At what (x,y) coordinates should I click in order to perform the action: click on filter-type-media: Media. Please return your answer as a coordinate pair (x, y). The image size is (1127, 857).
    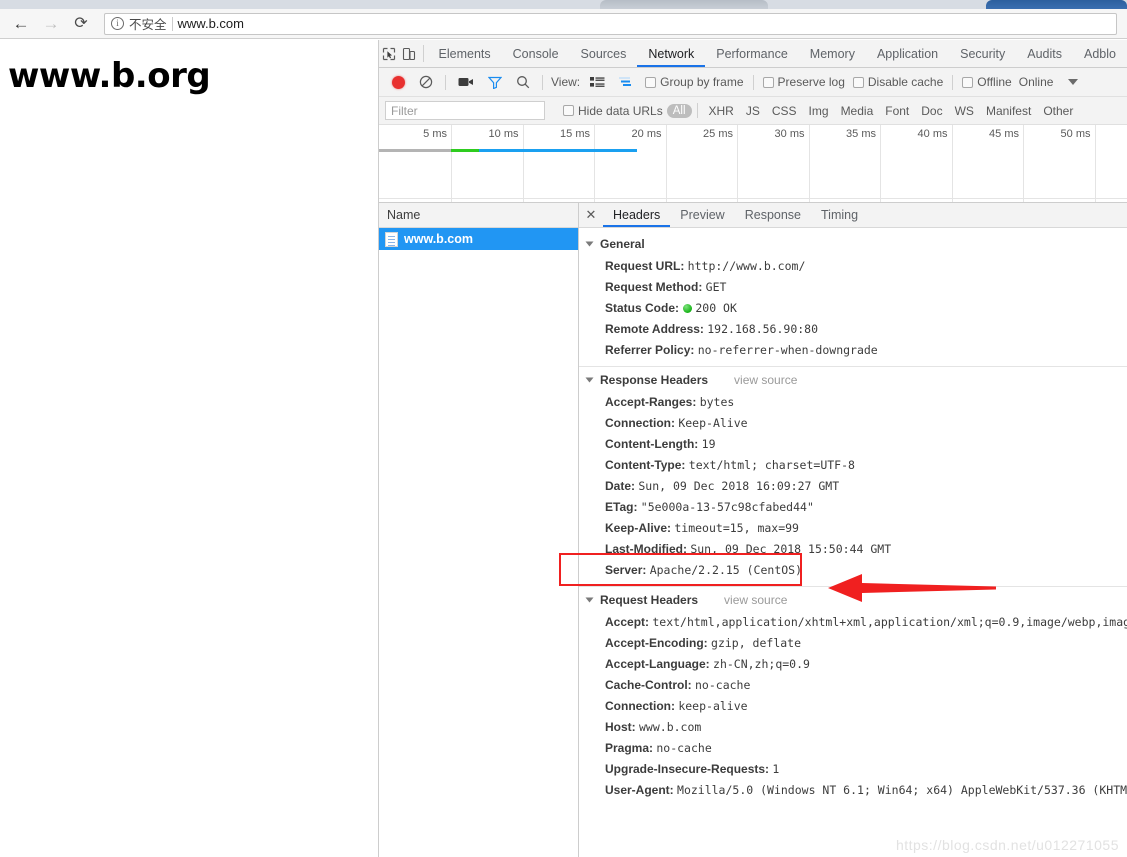
    Looking at the image, I should click on (857, 111).